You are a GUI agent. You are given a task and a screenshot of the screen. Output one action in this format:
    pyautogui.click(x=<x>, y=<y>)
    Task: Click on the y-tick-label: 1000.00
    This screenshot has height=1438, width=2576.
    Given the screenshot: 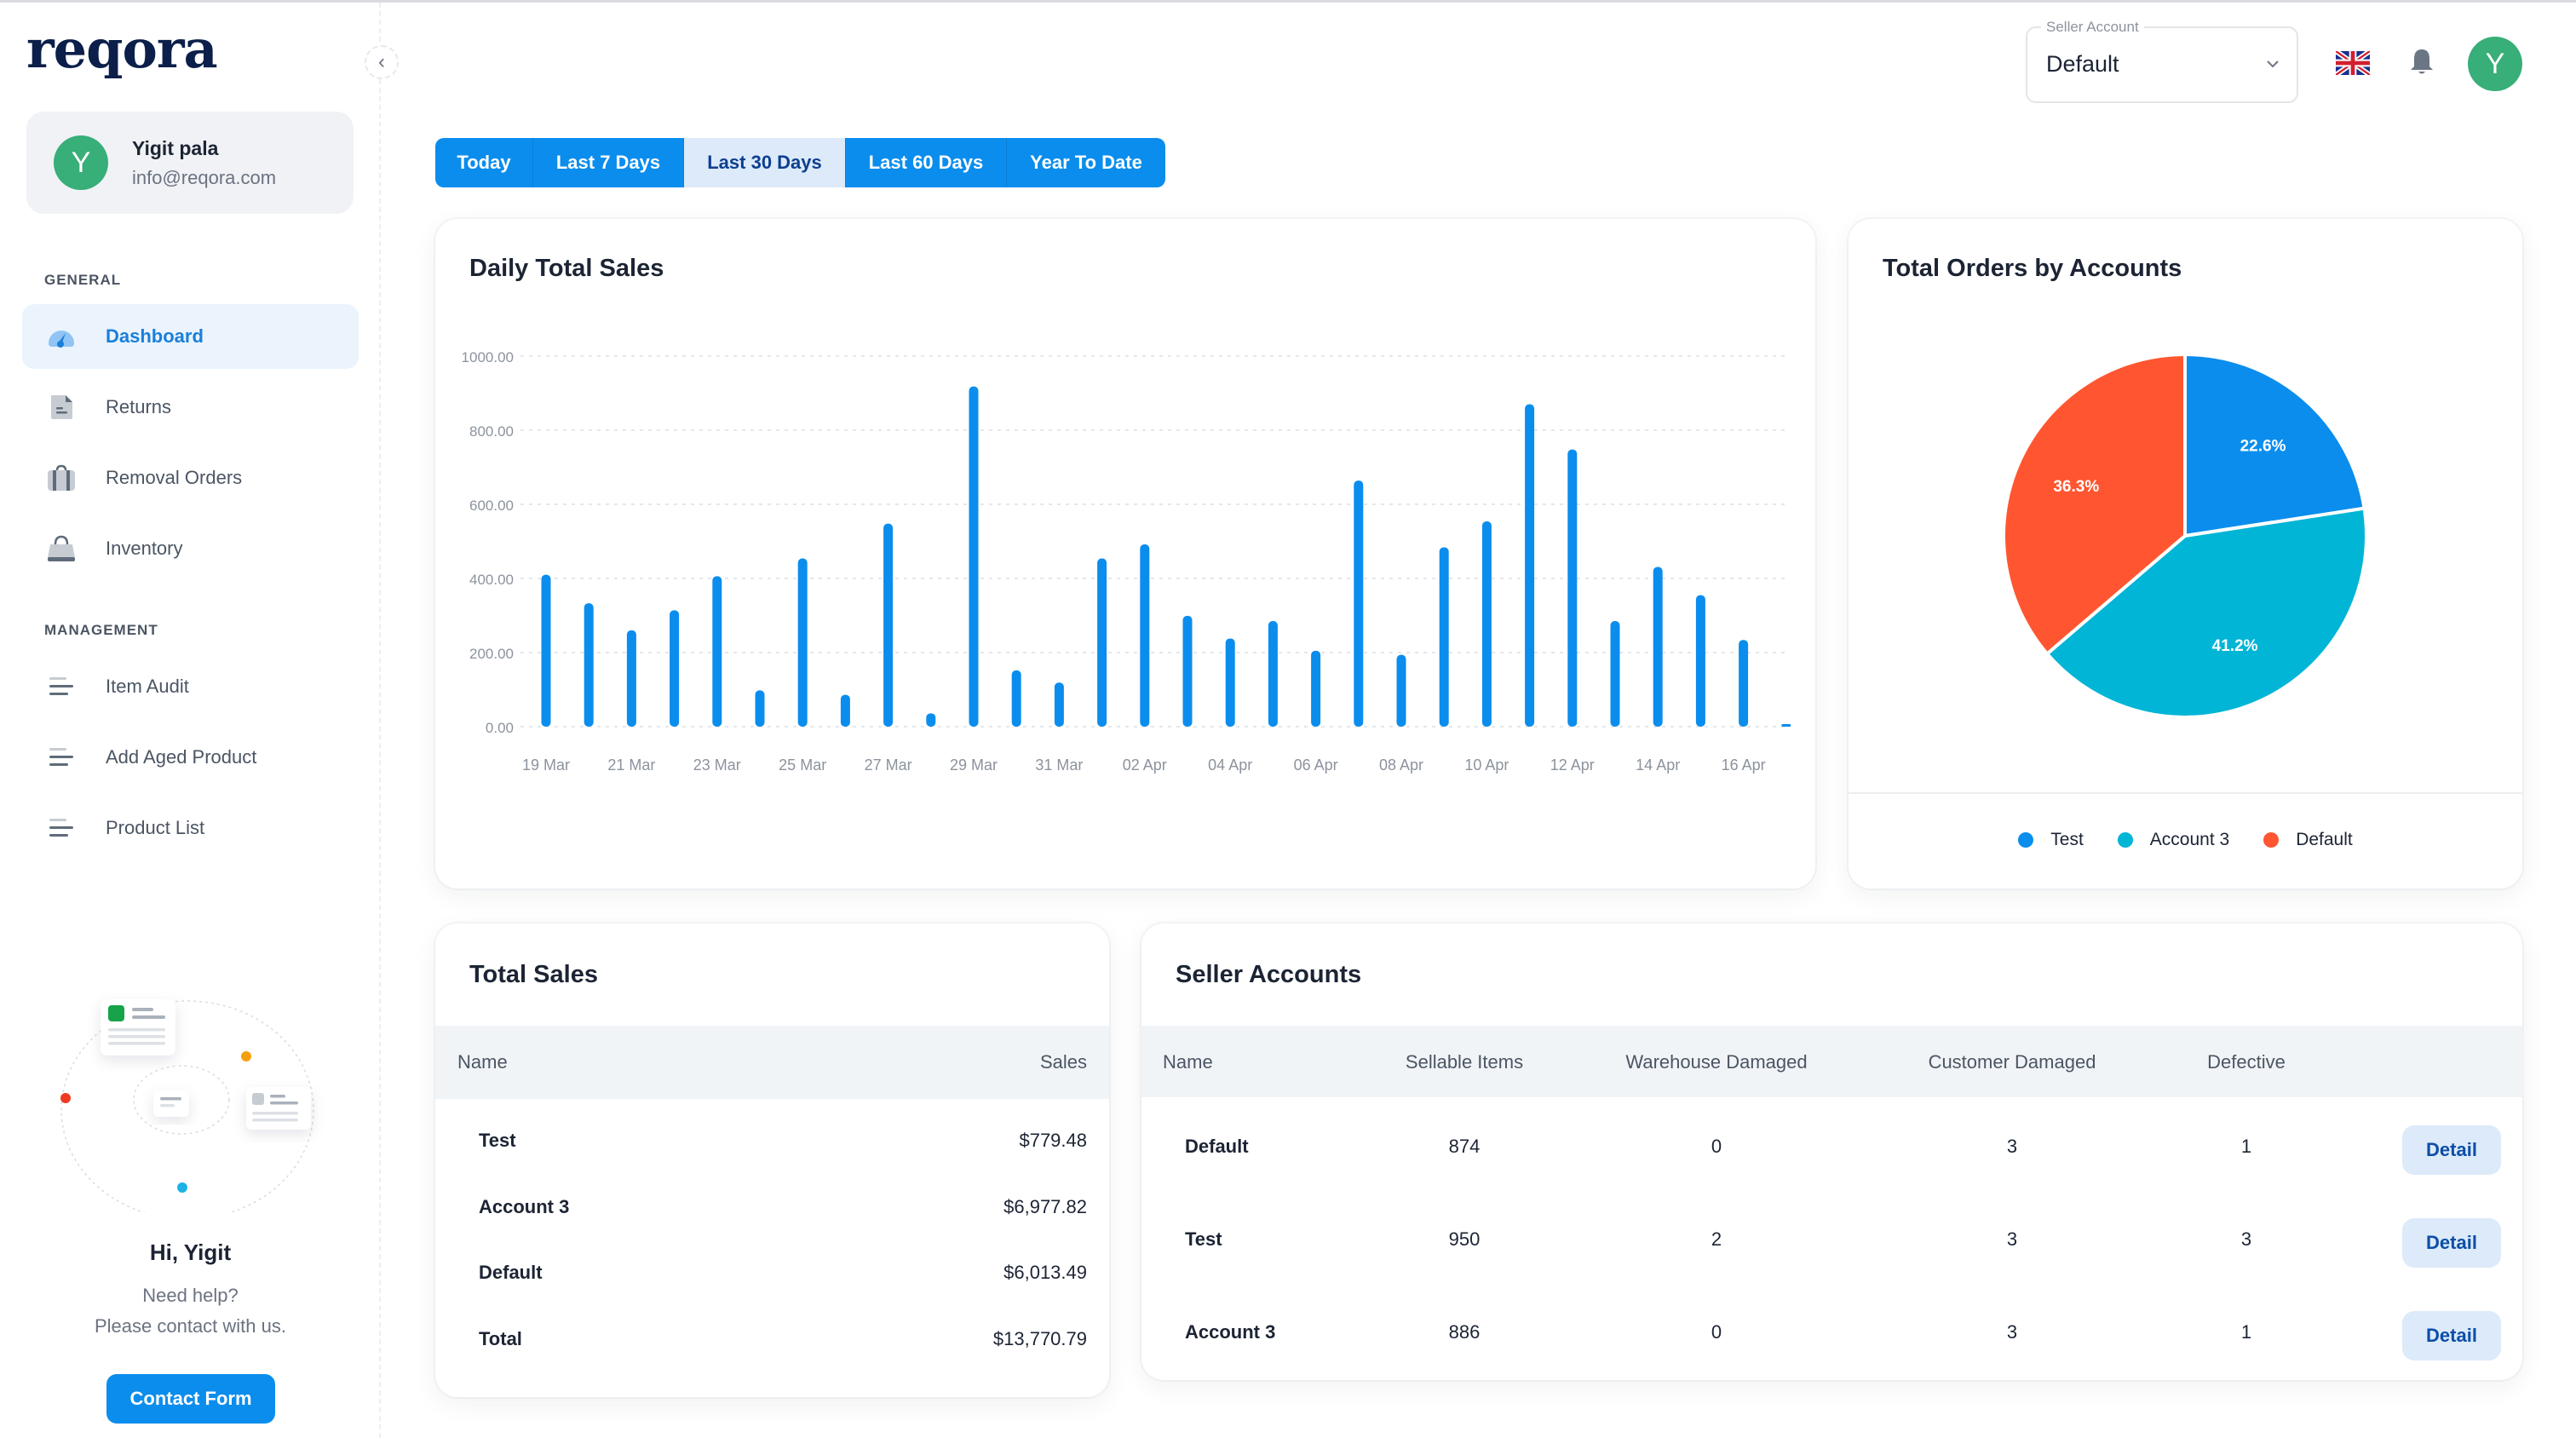 What is the action you would take?
    pyautogui.click(x=488, y=357)
    